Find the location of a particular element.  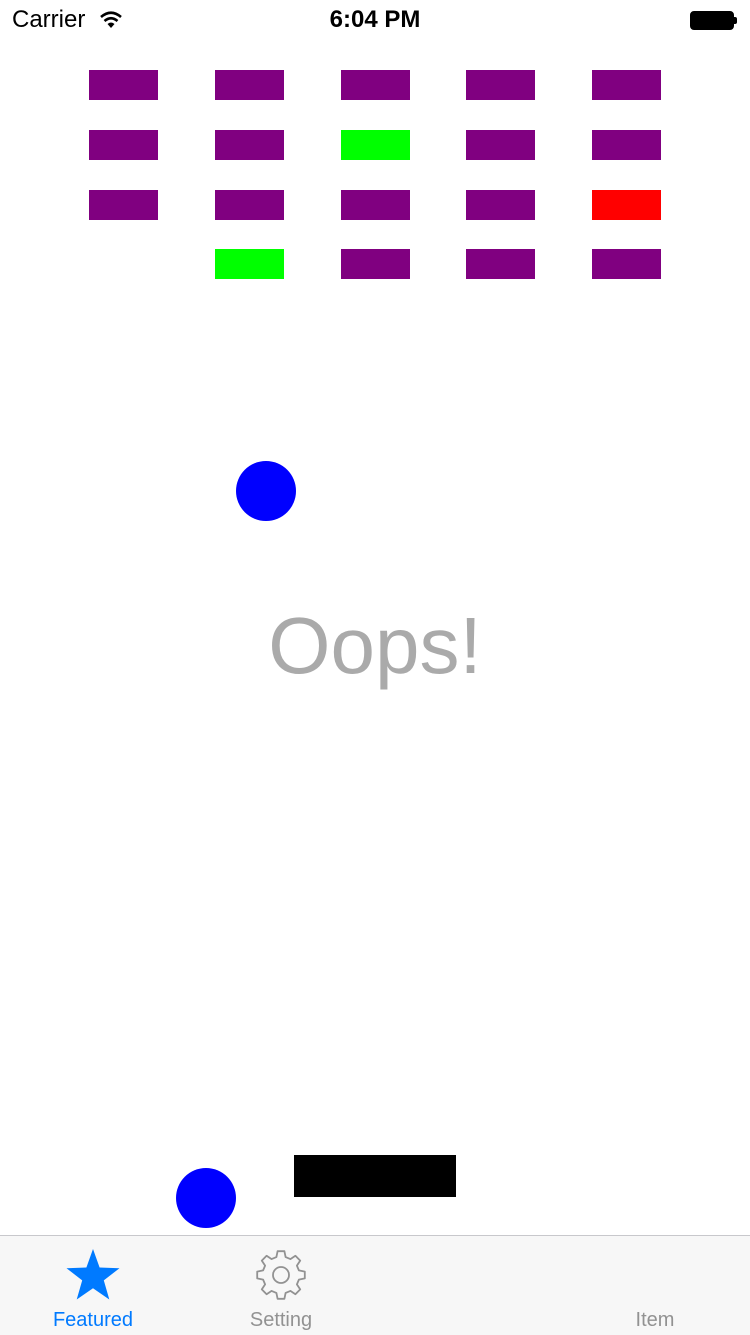

tab-label: Item is located at coordinates (655, 1320).